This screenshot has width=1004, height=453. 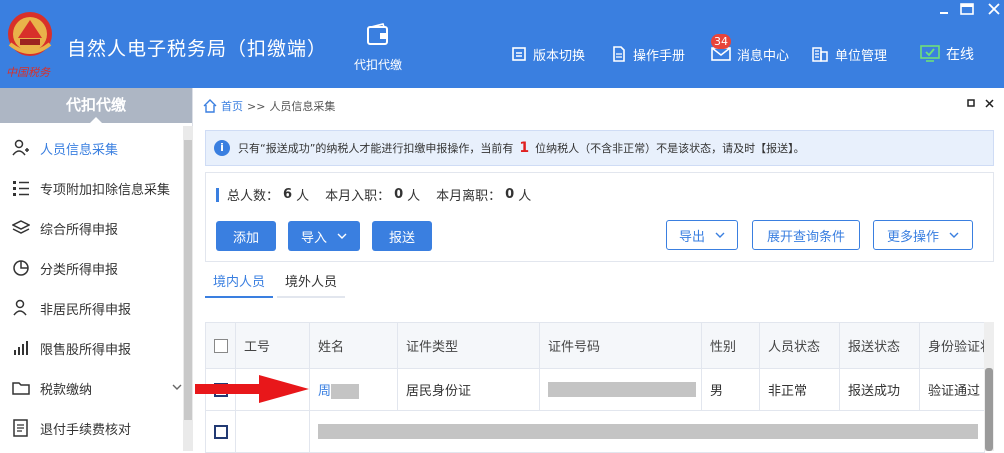 I want to click on sidebar-scrollbar-thumb, so click(x=188, y=280).